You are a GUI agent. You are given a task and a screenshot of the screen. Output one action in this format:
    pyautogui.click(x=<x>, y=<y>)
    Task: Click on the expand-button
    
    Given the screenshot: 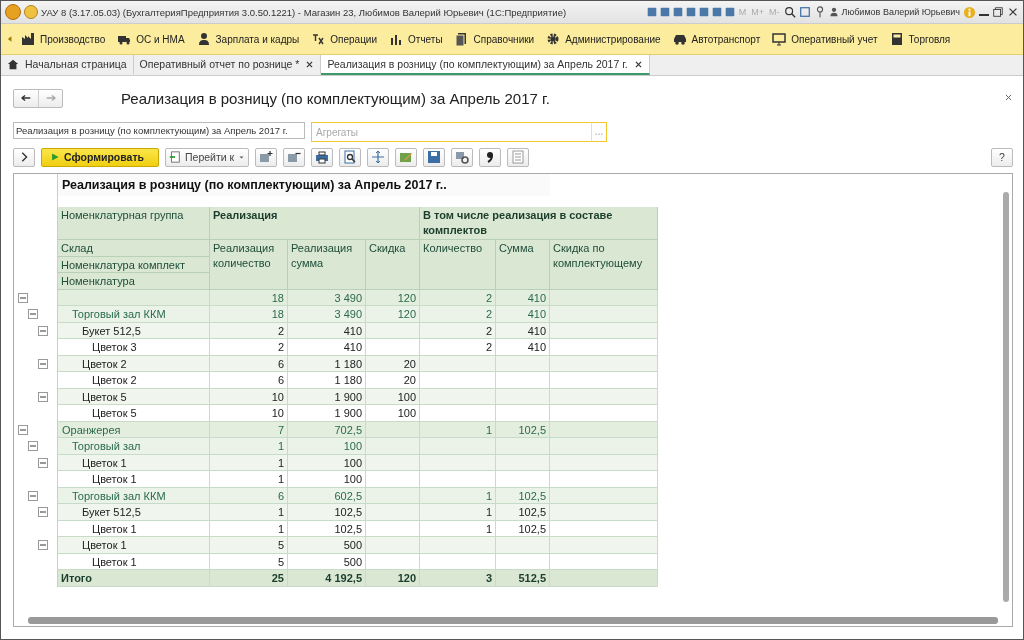 What is the action you would take?
    pyautogui.click(x=24, y=157)
    